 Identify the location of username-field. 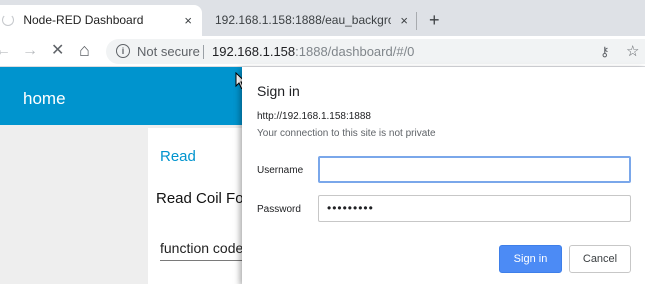
(474, 169).